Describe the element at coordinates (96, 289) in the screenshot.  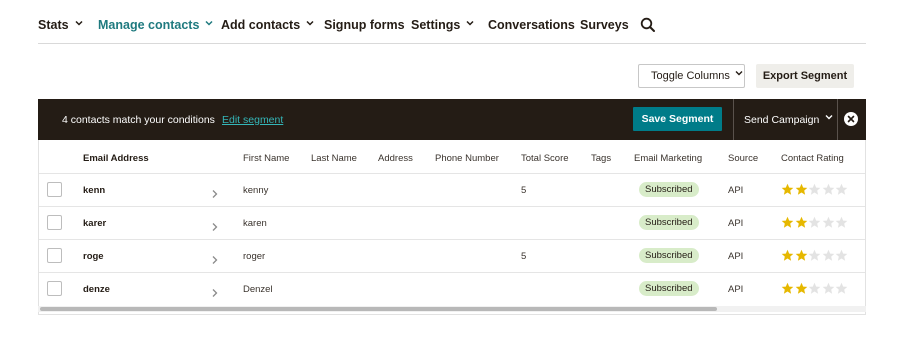
I see `cell-email: denze` at that location.